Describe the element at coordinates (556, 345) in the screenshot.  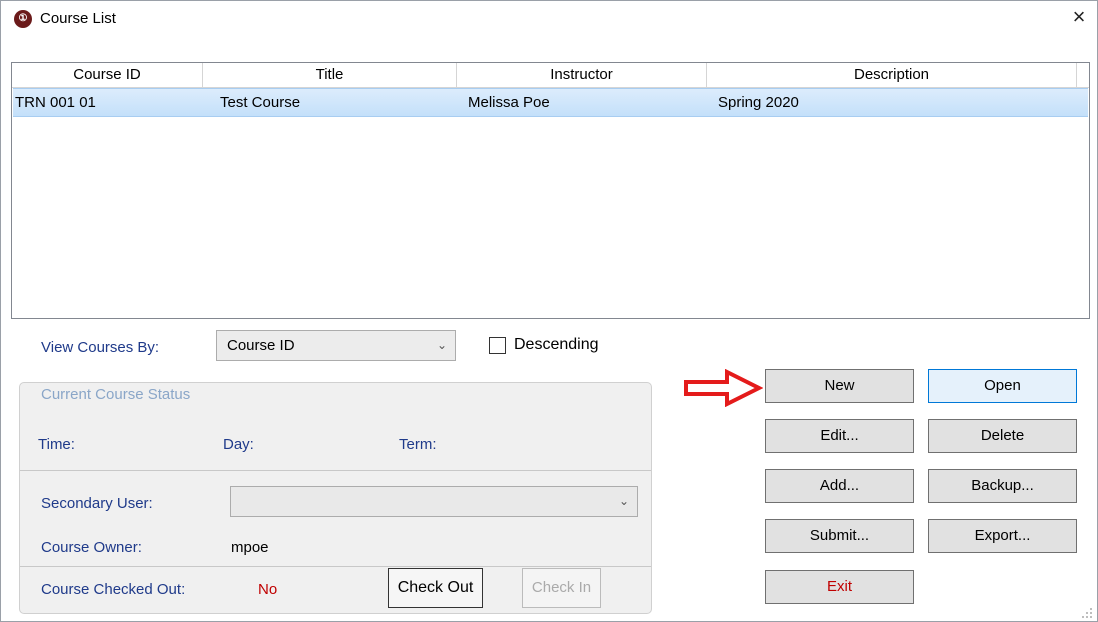
I see `descending-label: Descending` at that location.